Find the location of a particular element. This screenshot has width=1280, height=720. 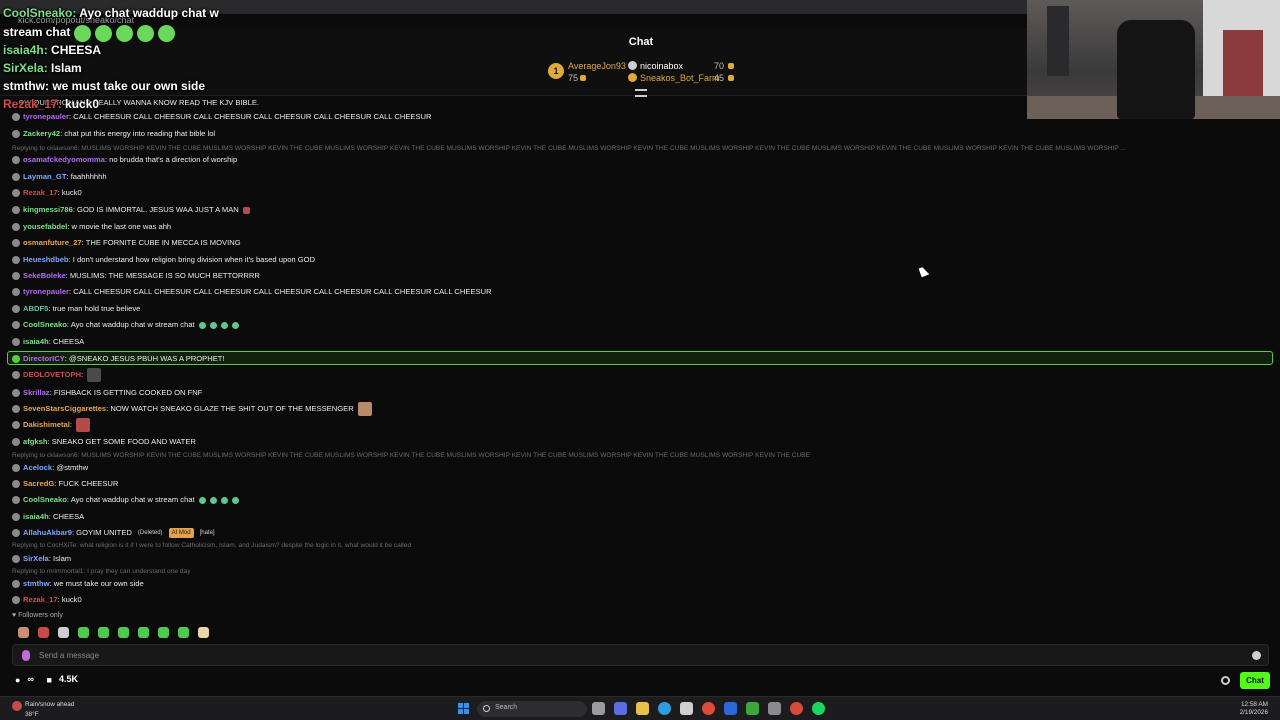

chat-message: Acelock: @stmthw is located at coordinates (50, 468).